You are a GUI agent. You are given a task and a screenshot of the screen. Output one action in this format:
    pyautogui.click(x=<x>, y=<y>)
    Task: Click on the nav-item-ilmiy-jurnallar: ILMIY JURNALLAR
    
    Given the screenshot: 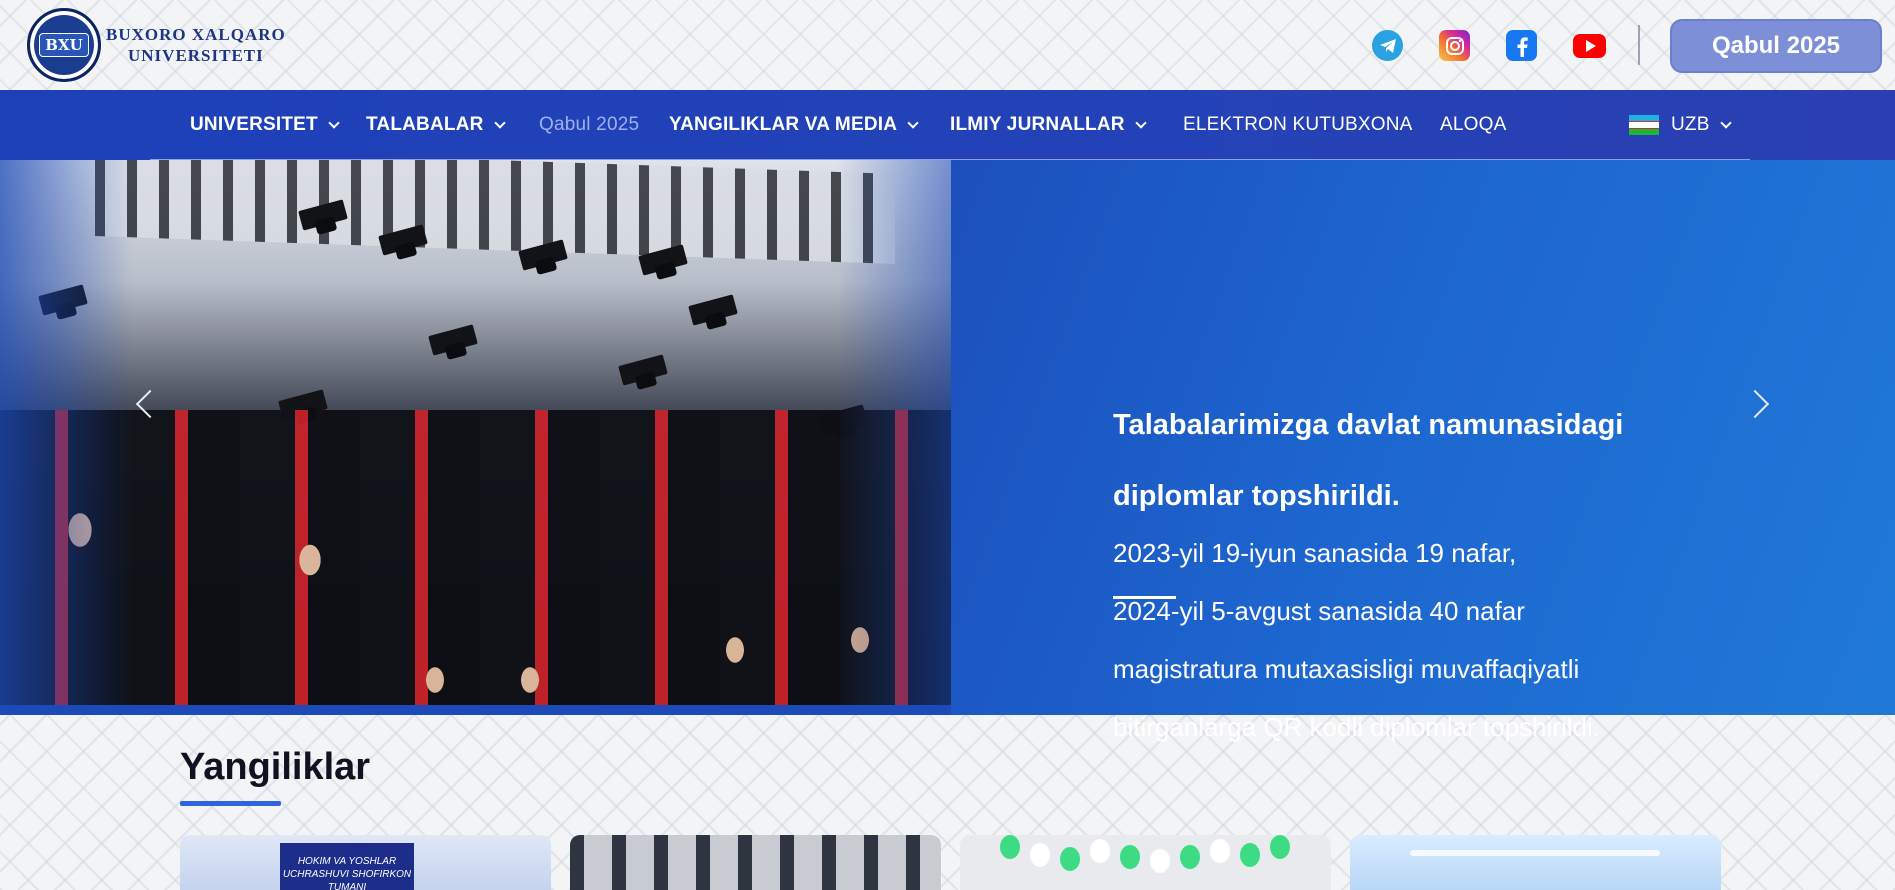 What is the action you would take?
    pyautogui.click(x=1048, y=125)
    